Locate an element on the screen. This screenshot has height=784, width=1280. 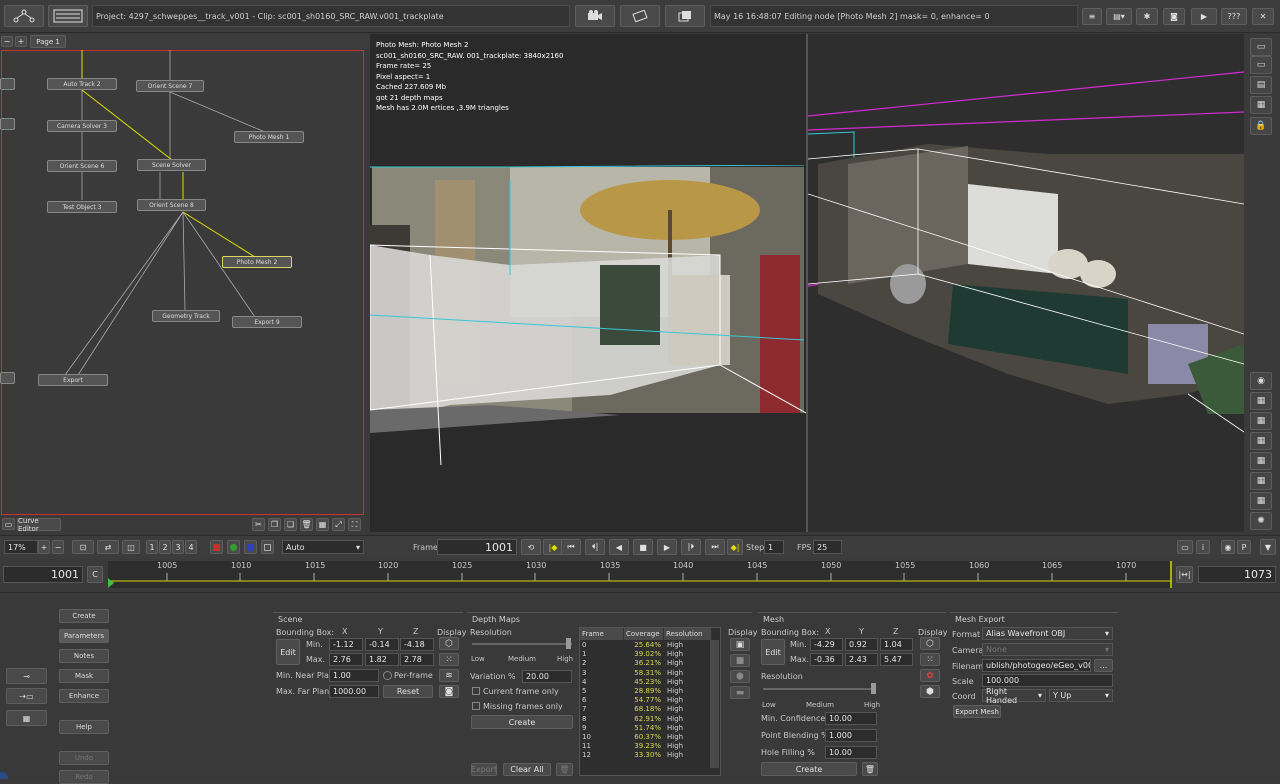
delete-icon: 🗑 is located at coordinates (306, 524).